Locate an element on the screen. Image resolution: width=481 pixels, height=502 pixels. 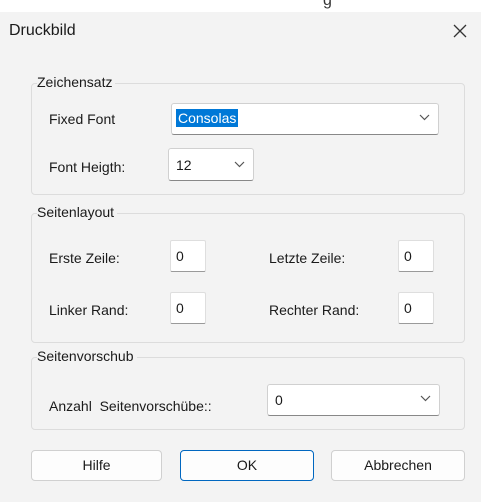
fixed-font-select: Consolas is located at coordinates (305, 119).